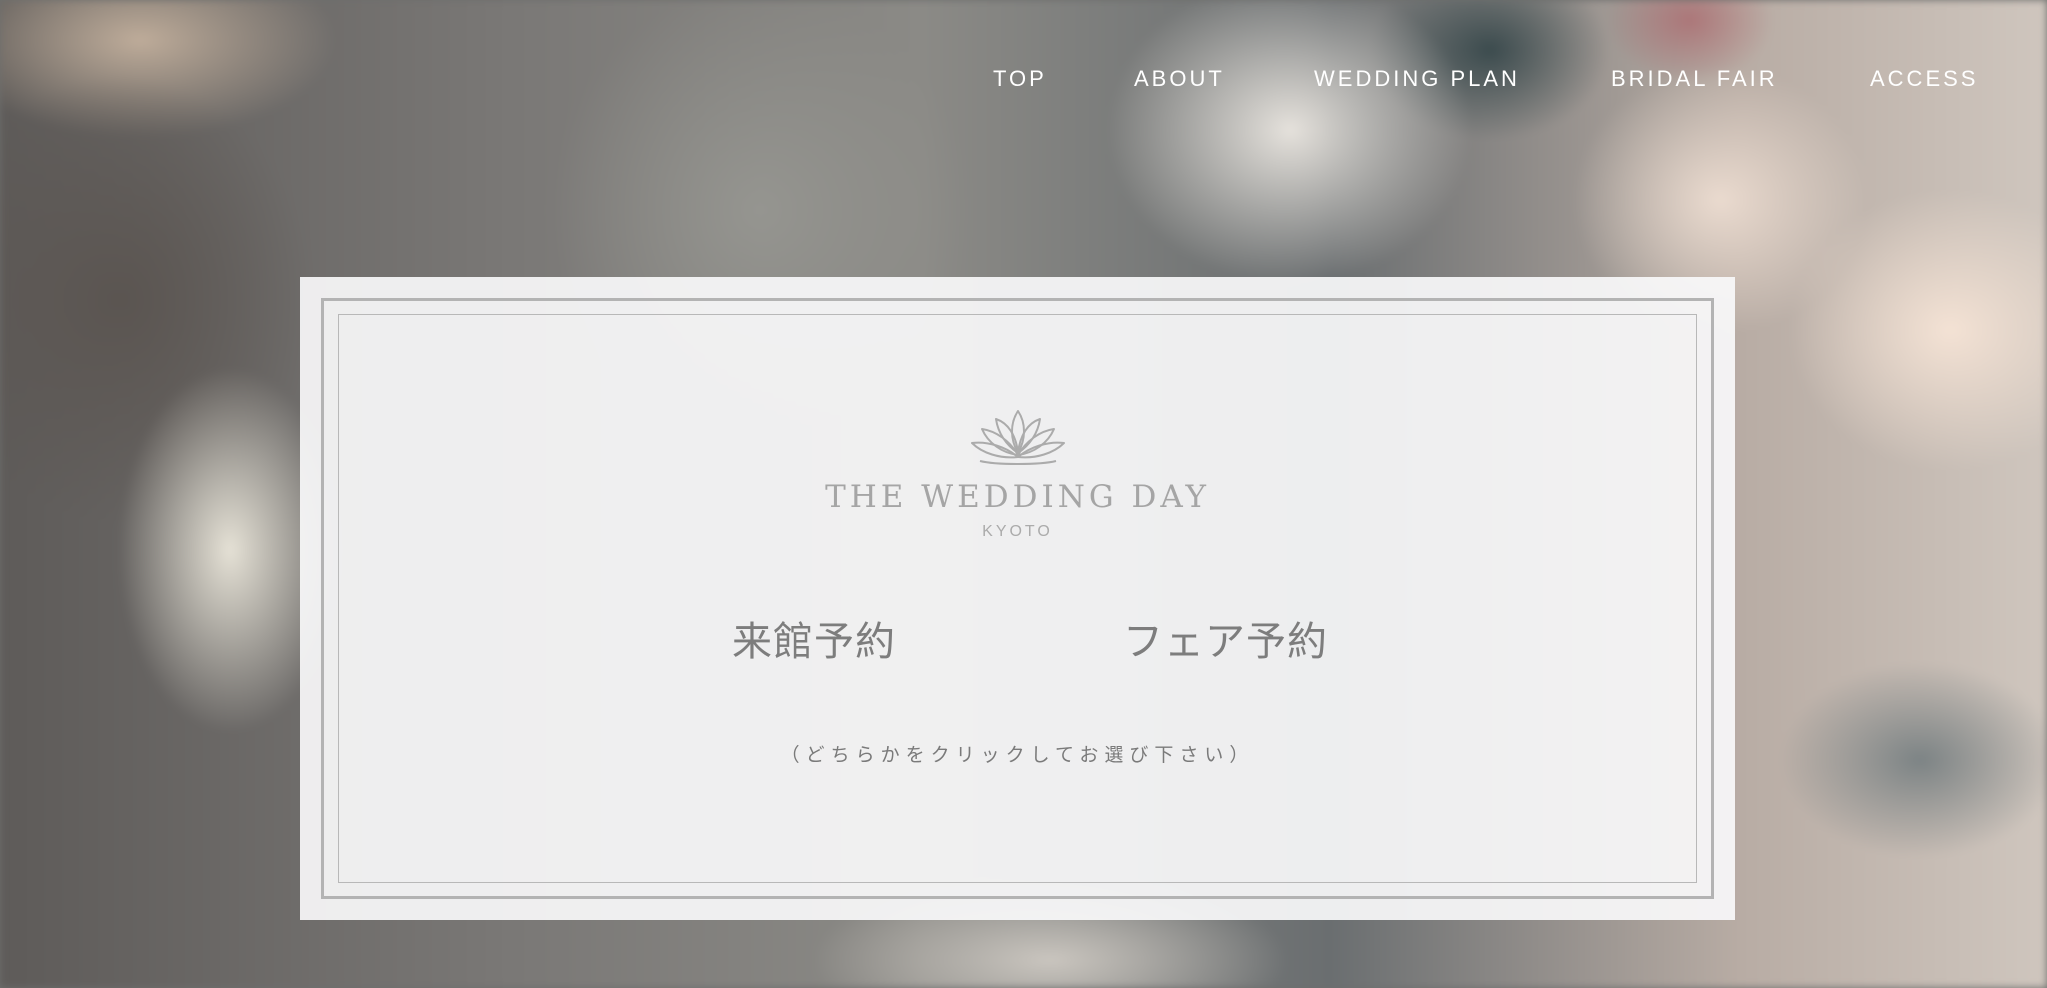 This screenshot has width=2047, height=988. I want to click on nav-bridal-fair: BRIDAL FAIR, so click(1694, 79).